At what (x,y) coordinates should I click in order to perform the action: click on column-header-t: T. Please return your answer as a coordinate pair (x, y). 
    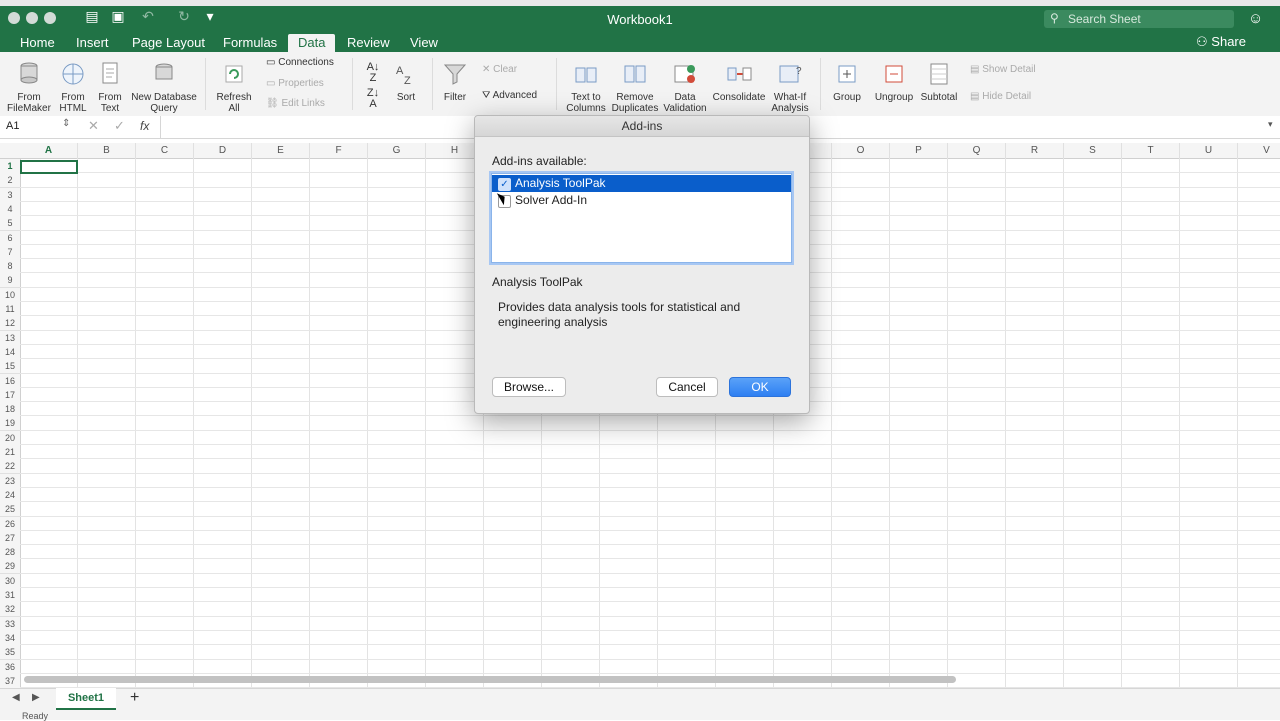
    Looking at the image, I should click on (1151, 151).